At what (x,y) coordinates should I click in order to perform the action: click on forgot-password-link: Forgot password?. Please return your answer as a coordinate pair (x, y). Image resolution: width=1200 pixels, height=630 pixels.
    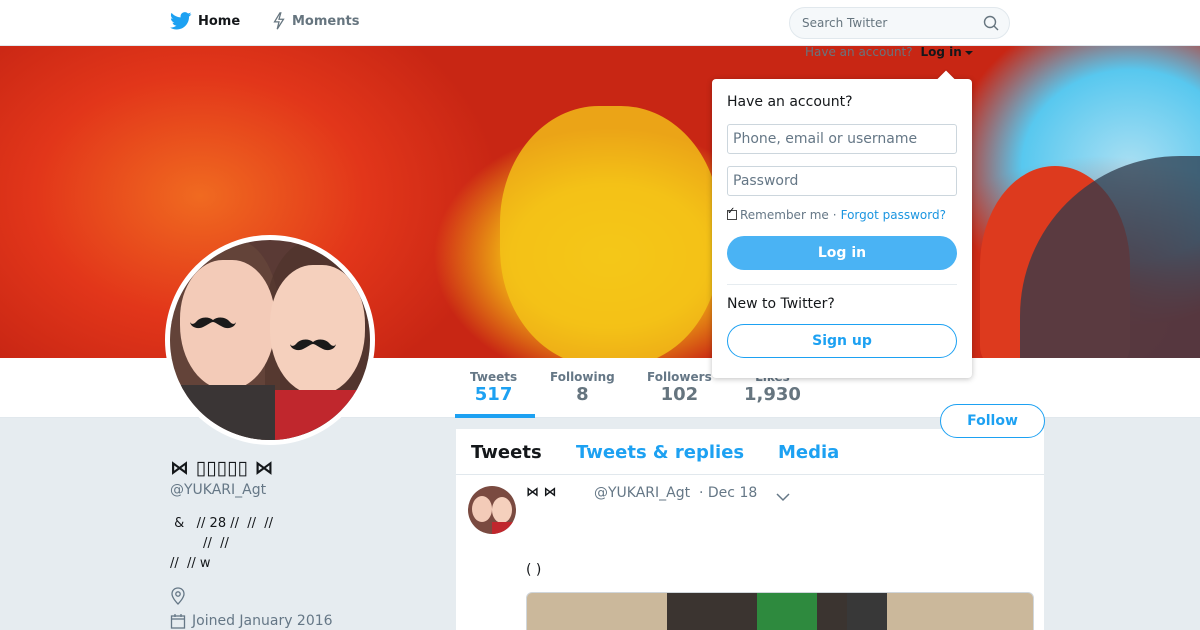
    Looking at the image, I should click on (893, 215).